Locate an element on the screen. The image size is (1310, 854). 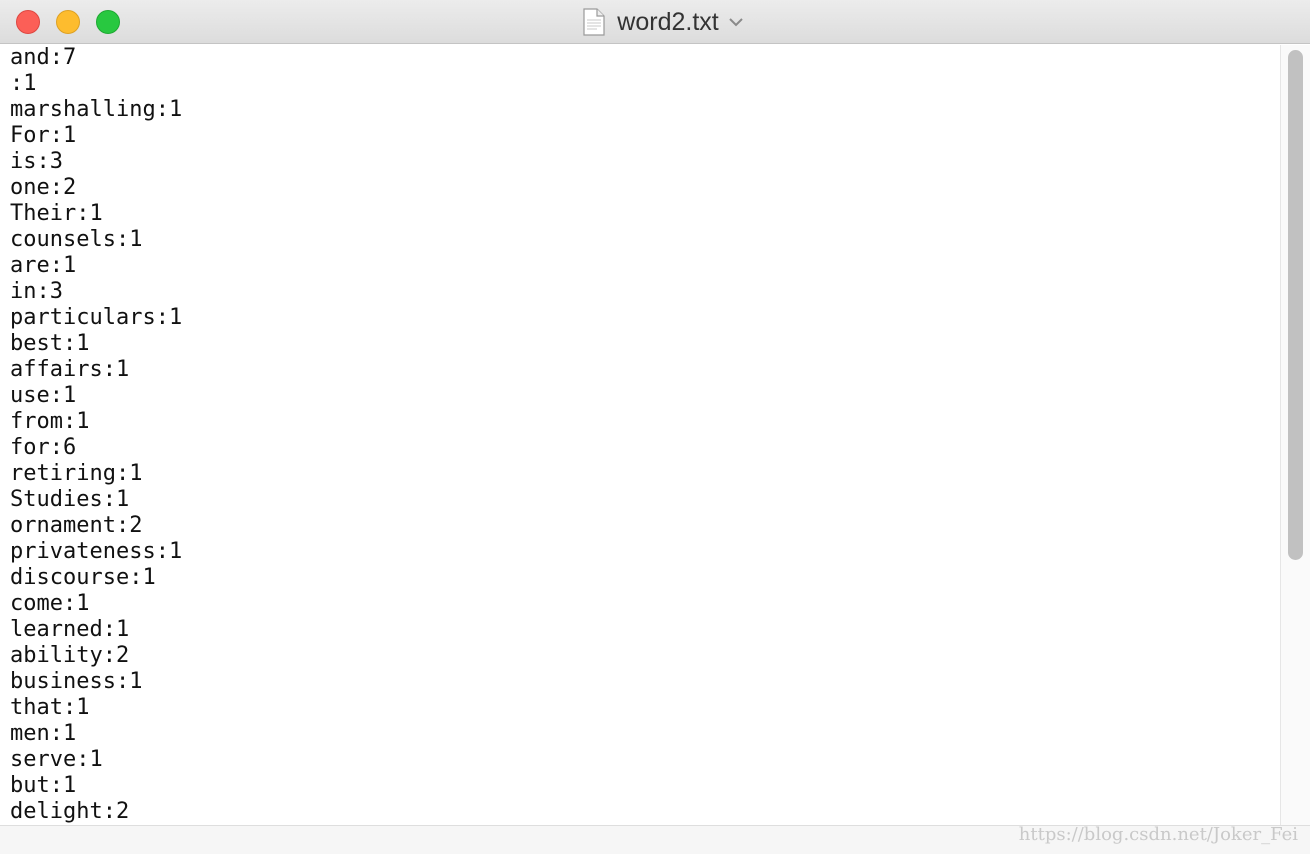
text-line: discourse:1 is located at coordinates (83, 577).